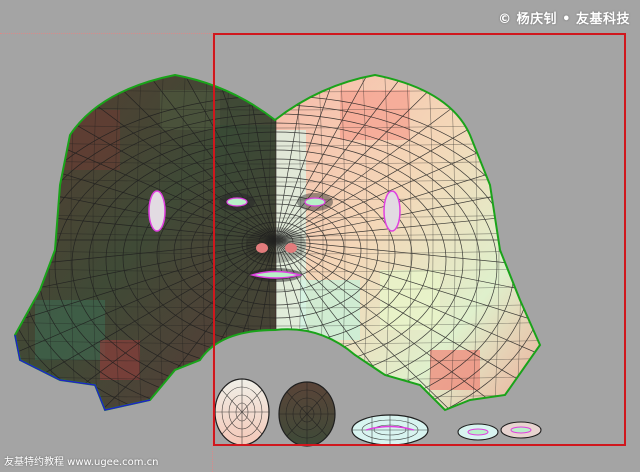  Describe the element at coordinates (564, 19) in the screenshot. I see `watermark-text: © 杨庆钊 • 友基科技` at that location.